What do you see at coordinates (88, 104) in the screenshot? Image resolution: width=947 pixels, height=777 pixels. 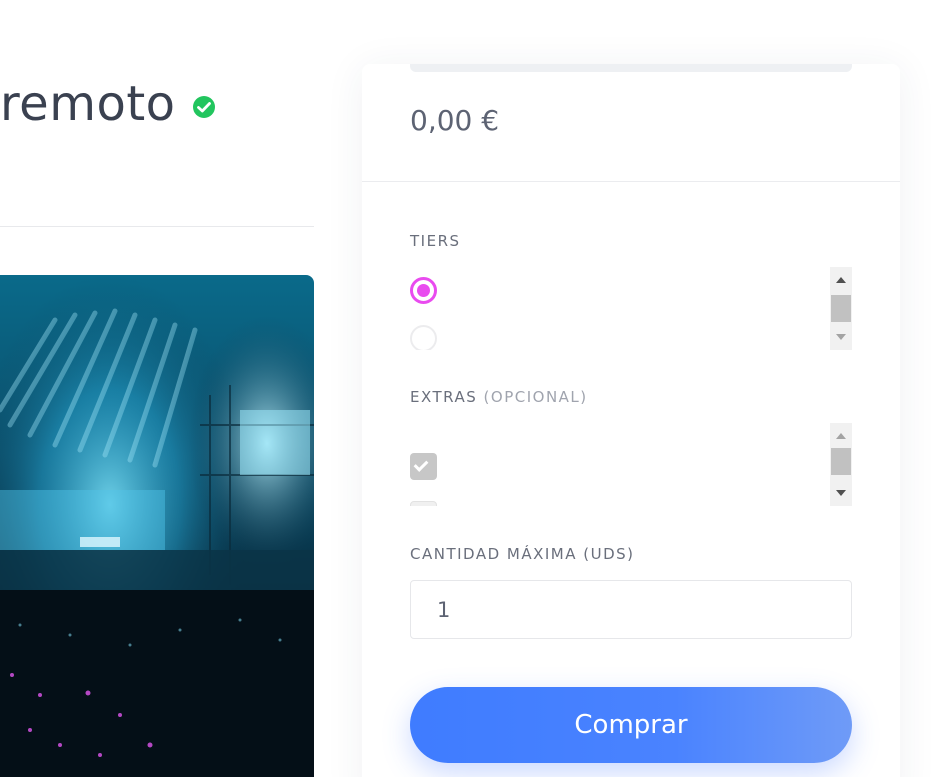 I see `product-title: remoto` at bounding box center [88, 104].